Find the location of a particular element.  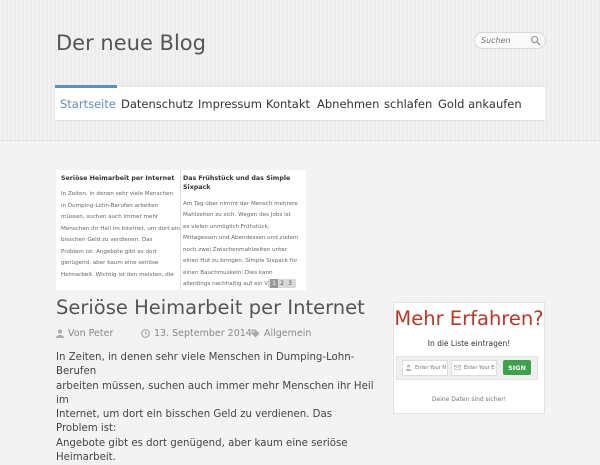

nav-item-impressum: Impressum is located at coordinates (230, 104).